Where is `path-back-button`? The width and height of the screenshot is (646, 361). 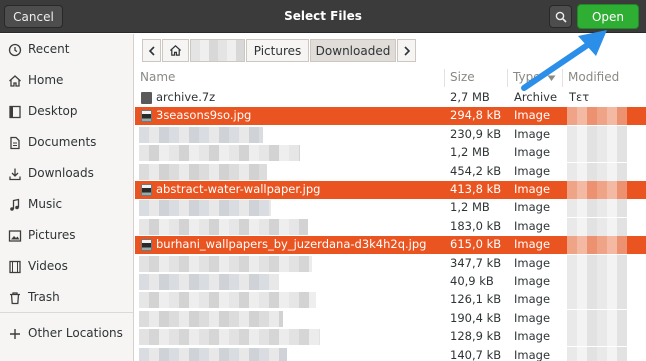
path-back-button is located at coordinates (151, 50).